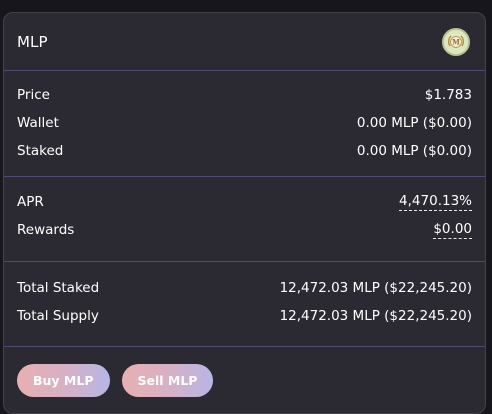 Image resolution: width=492 pixels, height=414 pixels. I want to click on price-row: Price $1.783, so click(244, 95).